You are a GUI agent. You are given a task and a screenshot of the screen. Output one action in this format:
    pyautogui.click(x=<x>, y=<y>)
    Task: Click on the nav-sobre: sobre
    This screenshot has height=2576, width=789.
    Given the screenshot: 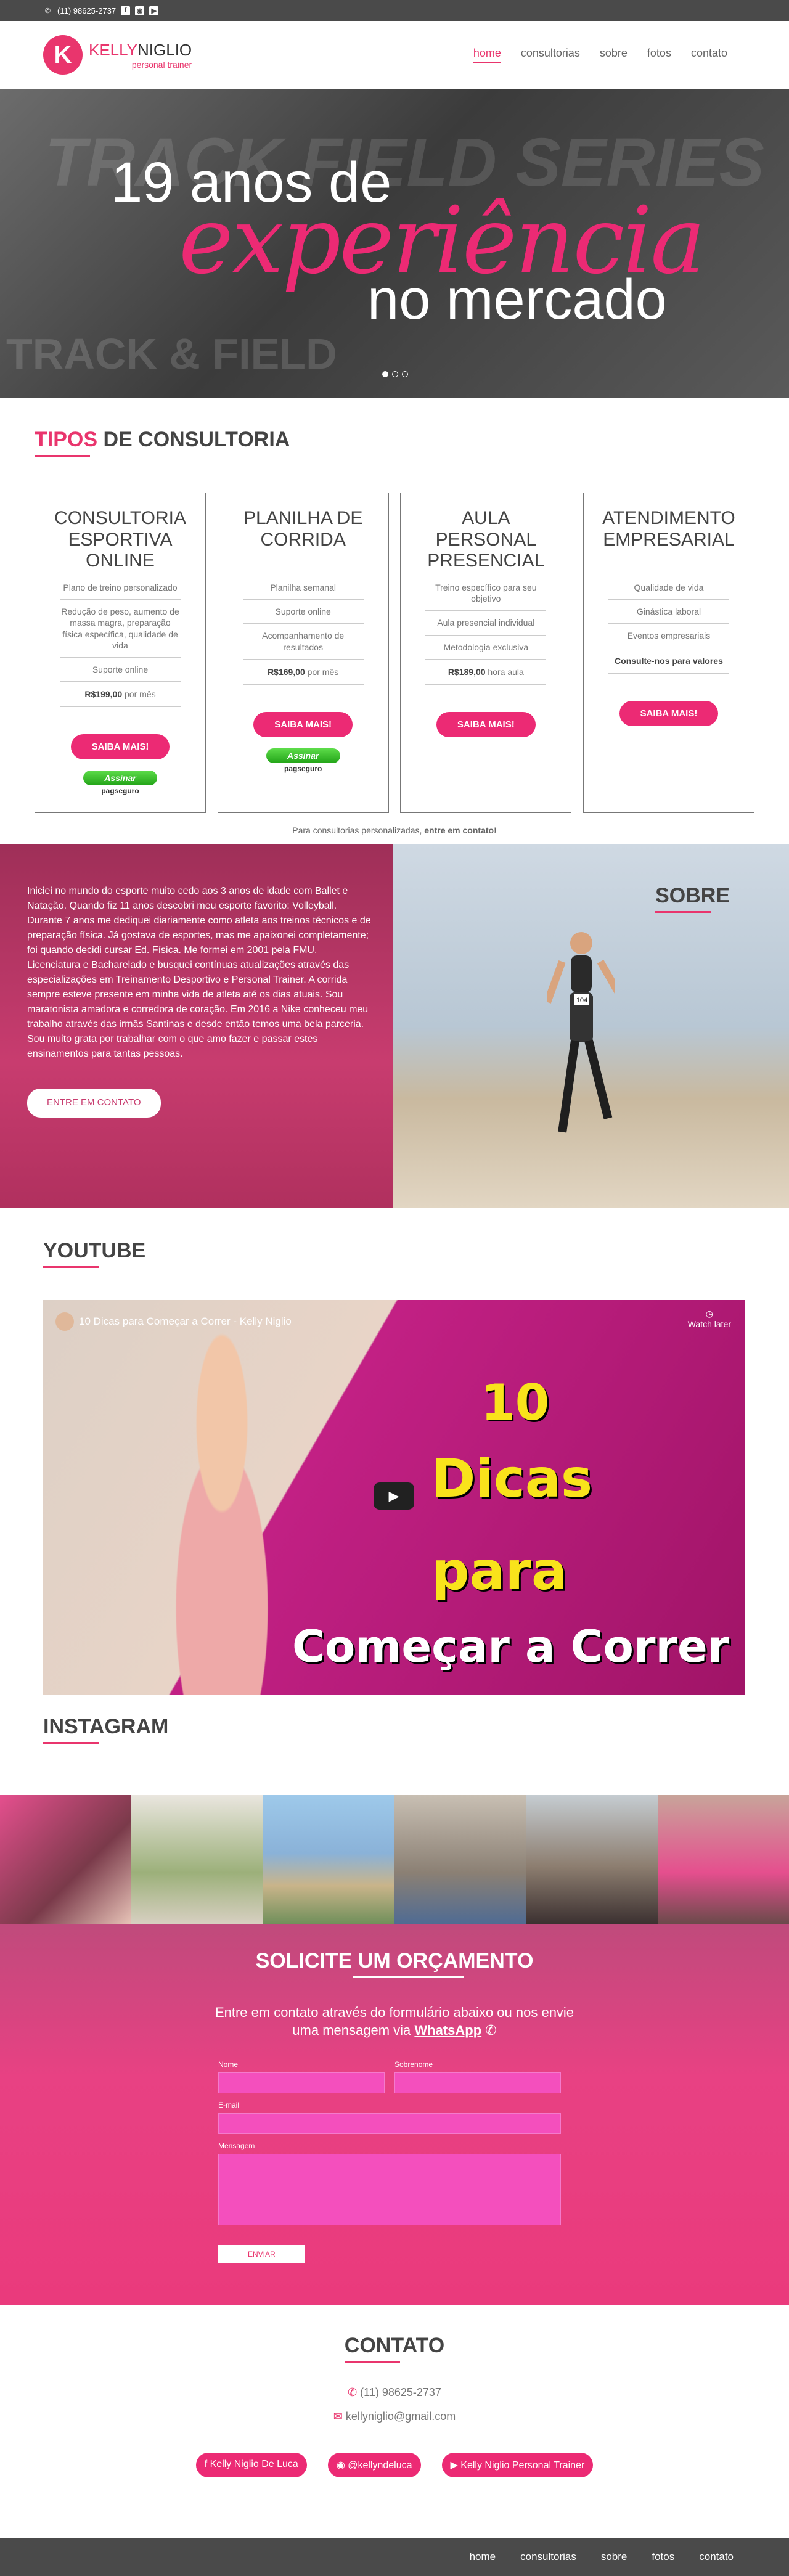 What is the action you would take?
    pyautogui.click(x=614, y=55)
    